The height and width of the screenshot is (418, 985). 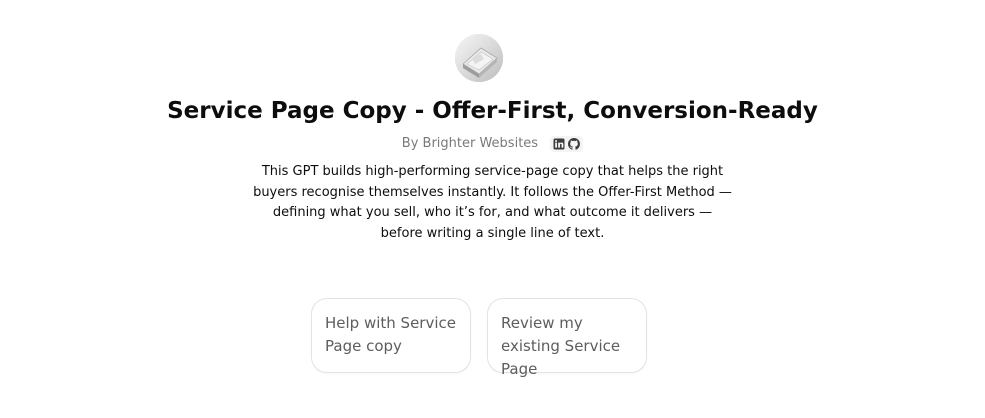 I want to click on starter-help-with-service-page-copy: Help with Service Page copy, so click(x=391, y=335).